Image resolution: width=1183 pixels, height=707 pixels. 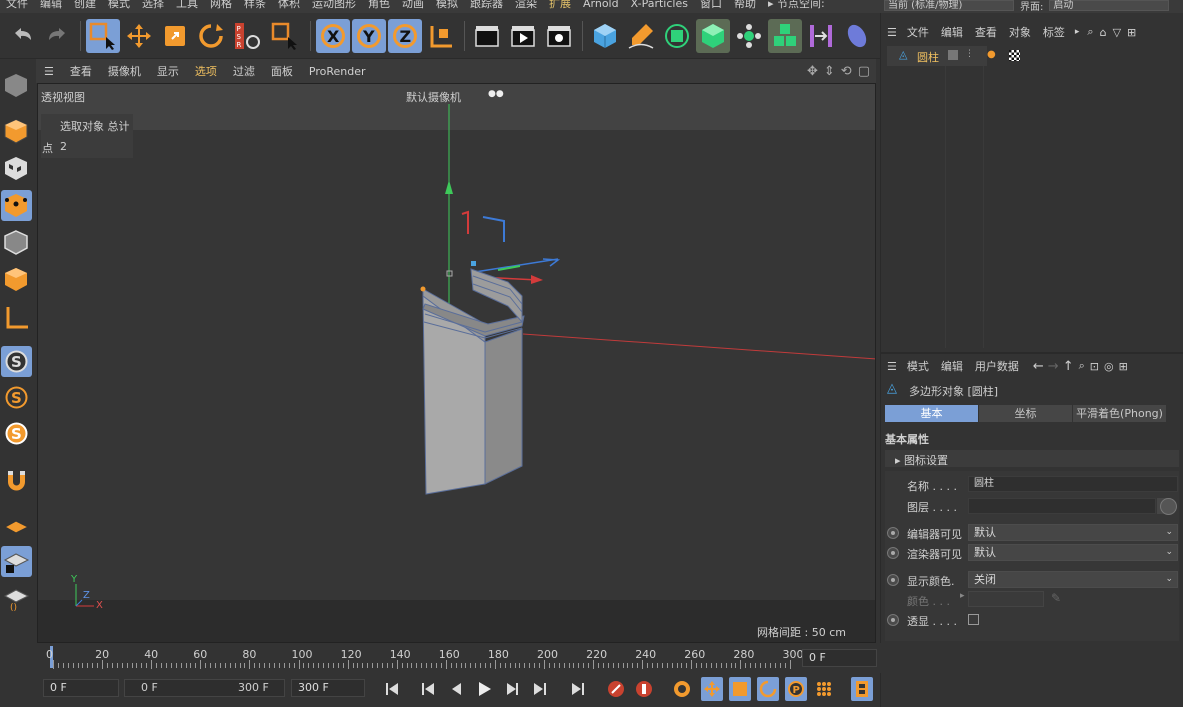 I want to click on live-select-button, so click(x=103, y=36).